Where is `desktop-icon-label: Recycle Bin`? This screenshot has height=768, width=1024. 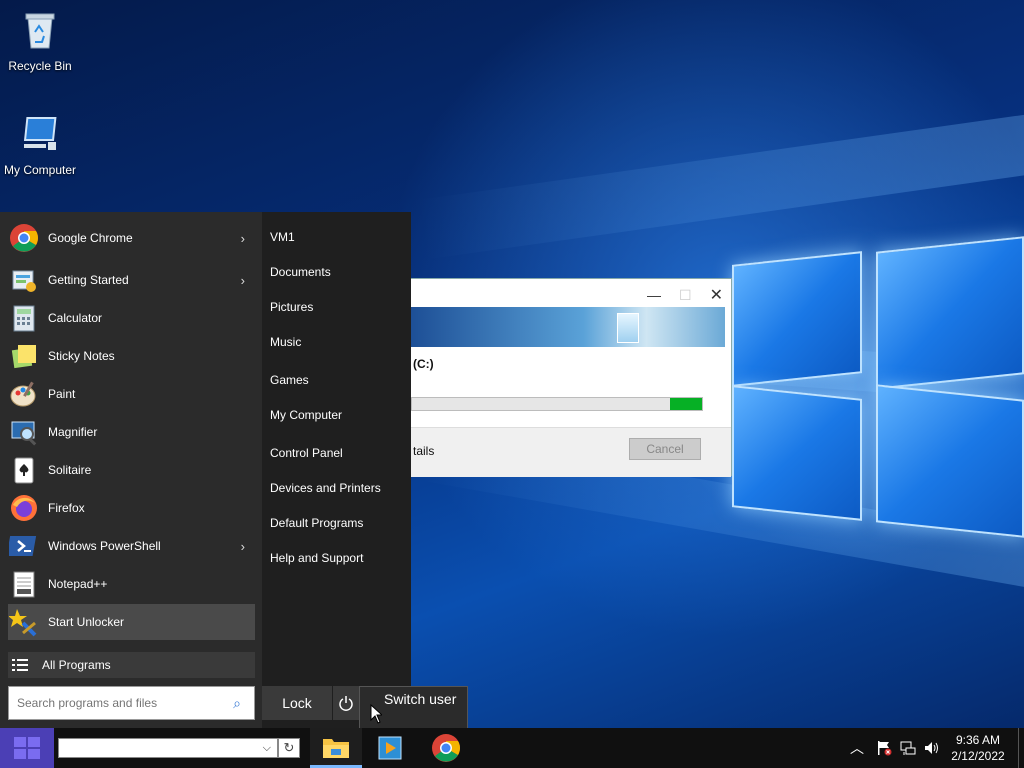 desktop-icon-label: Recycle Bin is located at coordinates (40, 66).